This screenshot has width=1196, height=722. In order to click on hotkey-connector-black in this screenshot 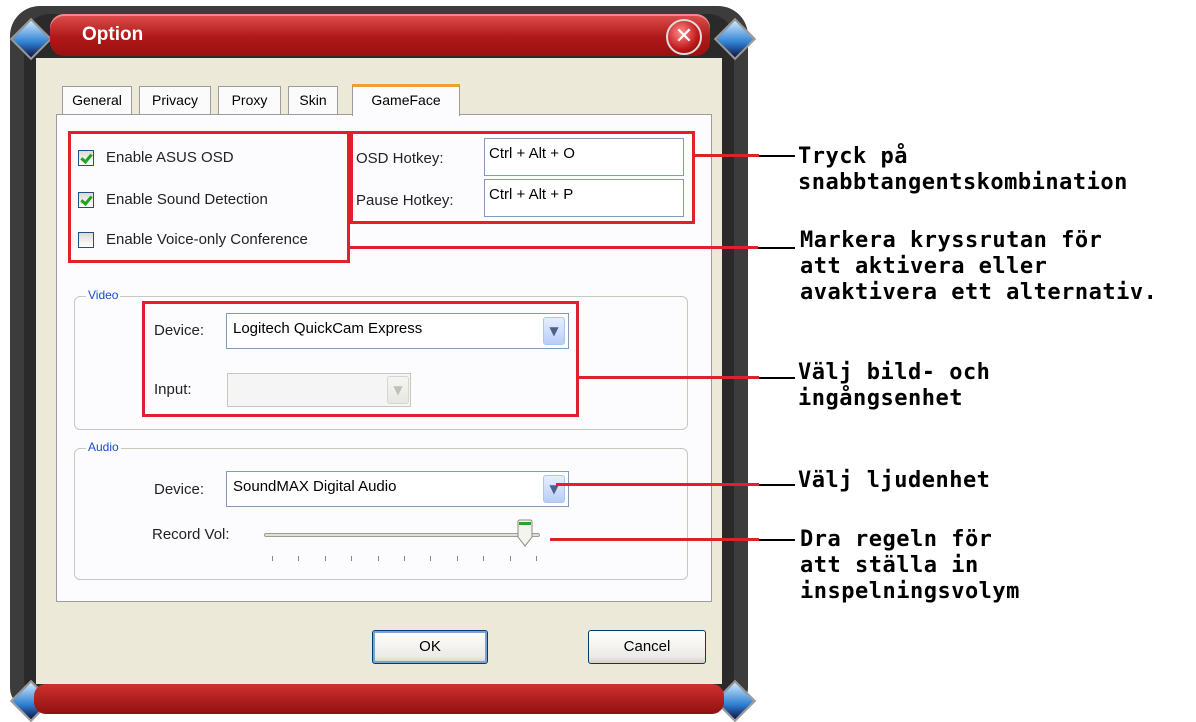, I will do `click(777, 156)`.